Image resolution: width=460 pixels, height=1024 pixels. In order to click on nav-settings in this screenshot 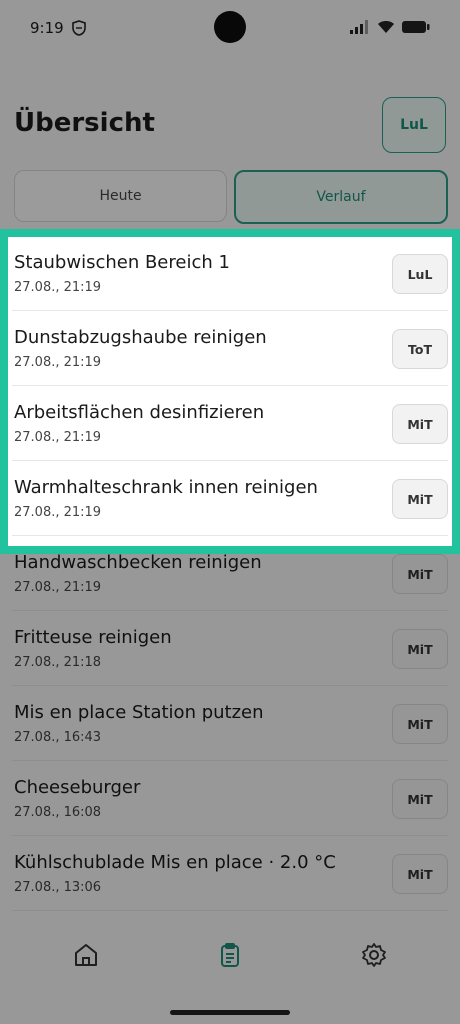, I will do `click(374, 955)`.